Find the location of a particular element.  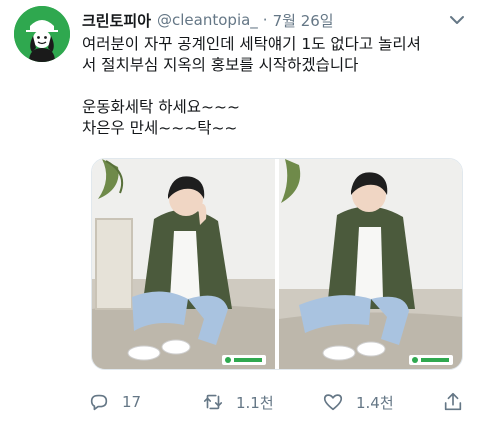

retweet-count: 1.1천 is located at coordinates (255, 402).